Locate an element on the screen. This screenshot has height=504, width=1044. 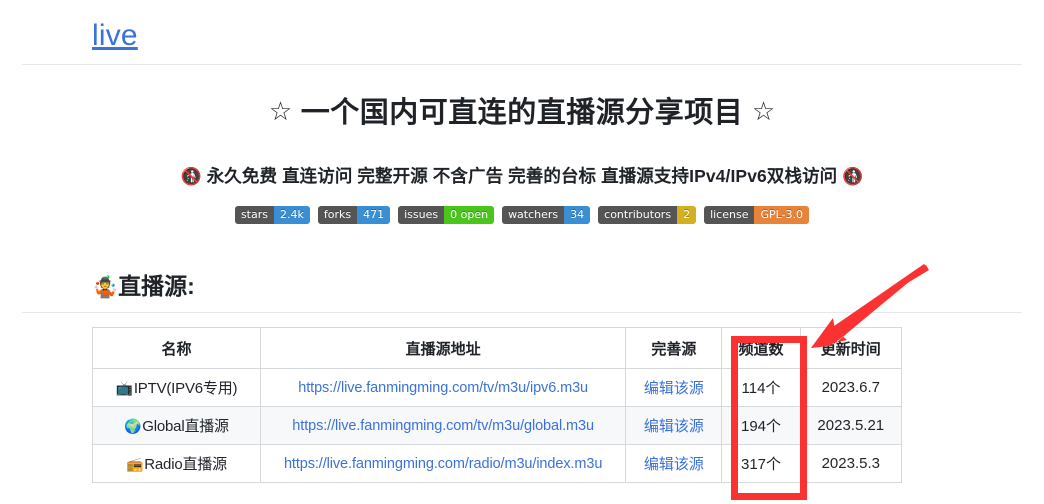
column-header-edit: 完善源 is located at coordinates (674, 348).